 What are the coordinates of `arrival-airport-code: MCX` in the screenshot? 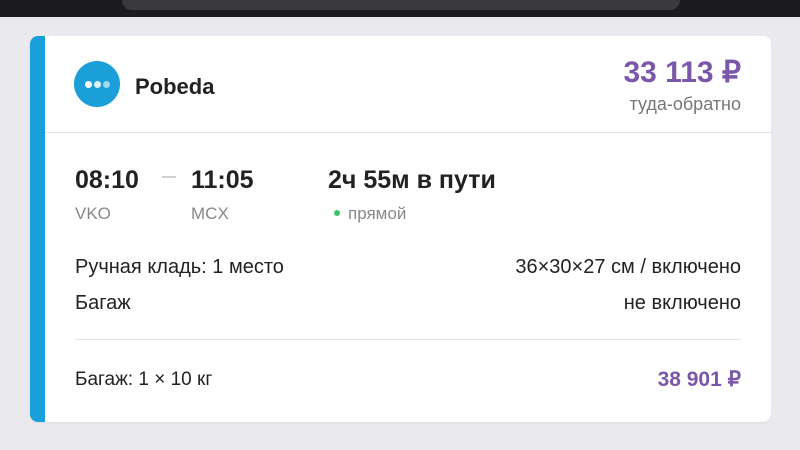 It's located at (210, 213).